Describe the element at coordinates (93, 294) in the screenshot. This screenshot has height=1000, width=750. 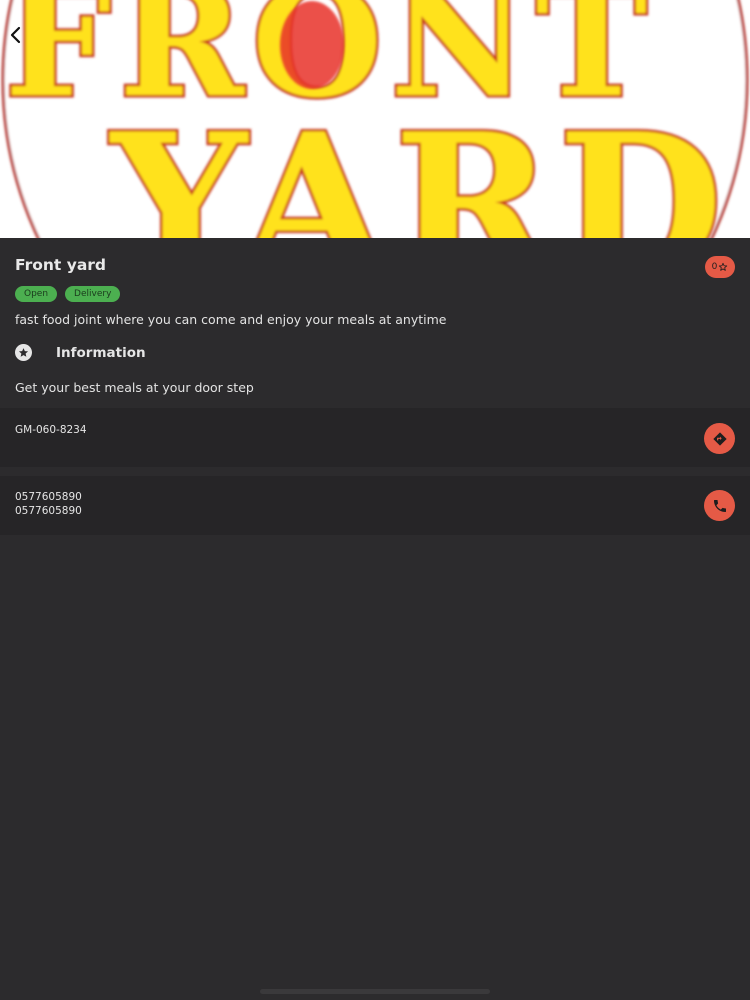
I see `tag-delivery: Delivery` at that location.